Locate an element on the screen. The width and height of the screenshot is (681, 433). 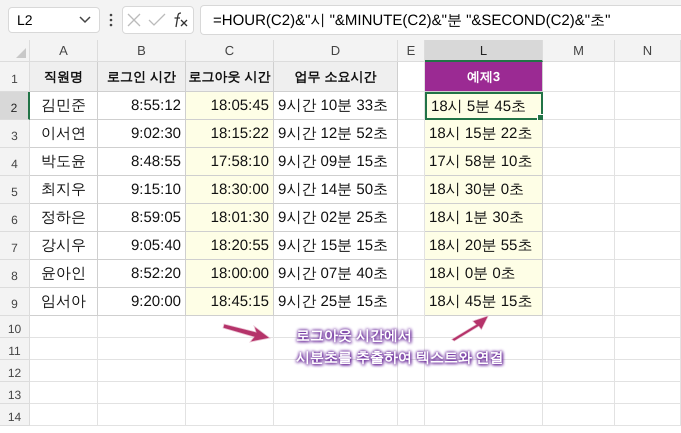
row-header: 10 is located at coordinates (15, 327).